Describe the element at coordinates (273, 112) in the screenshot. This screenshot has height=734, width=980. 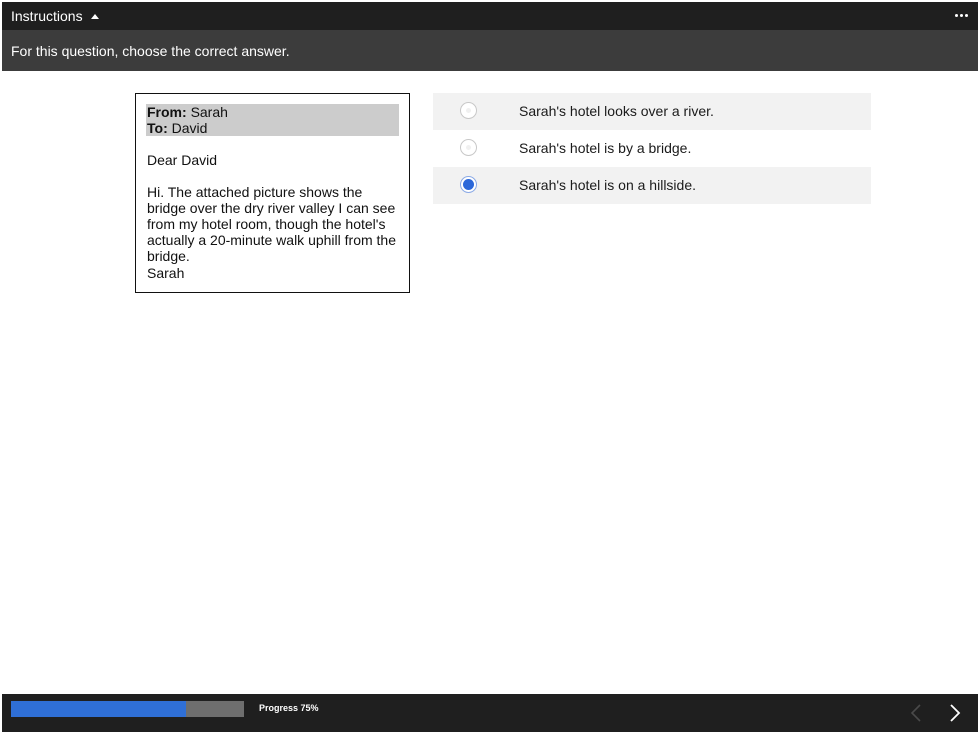
I see `email-from: From: Sarah` at that location.